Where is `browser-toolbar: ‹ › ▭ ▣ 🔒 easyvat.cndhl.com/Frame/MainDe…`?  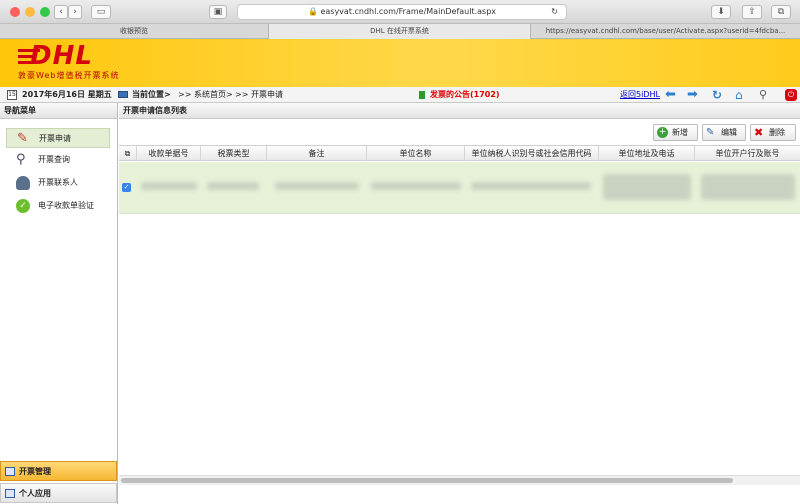 browser-toolbar: ‹ › ▭ ▣ 🔒 easyvat.cndhl.com/Frame/MainDe… is located at coordinates (400, 12).